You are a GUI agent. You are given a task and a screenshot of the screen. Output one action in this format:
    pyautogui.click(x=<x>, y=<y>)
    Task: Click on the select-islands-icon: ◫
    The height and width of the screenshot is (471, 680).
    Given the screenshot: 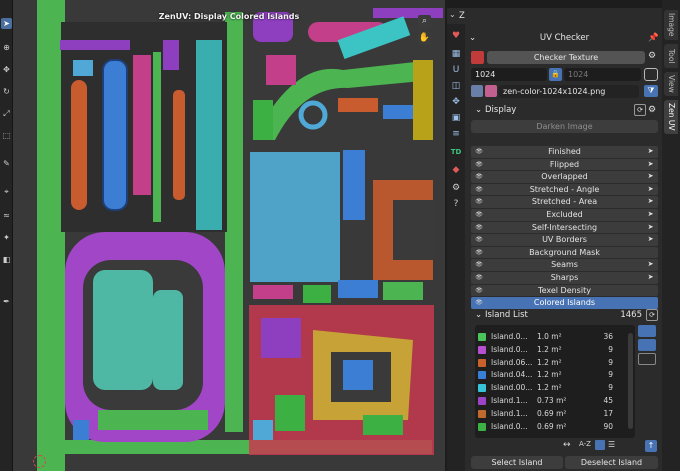 What is the action you would take?
    pyautogui.click(x=456, y=86)
    